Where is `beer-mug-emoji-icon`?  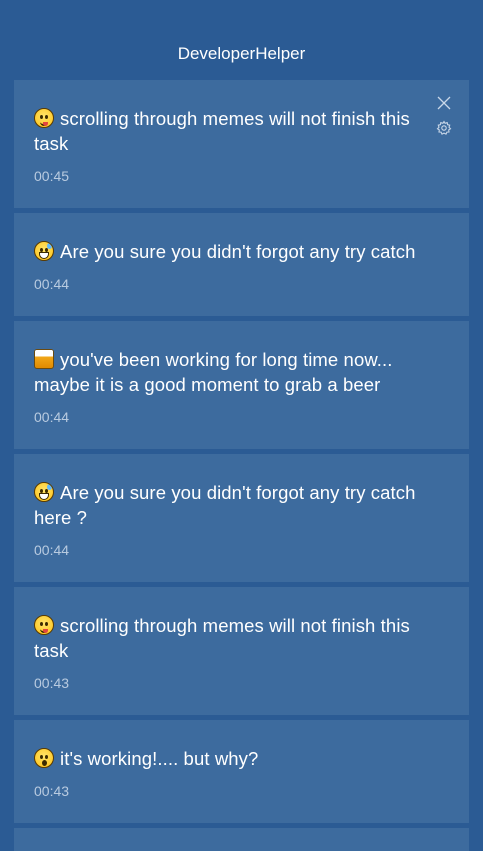 beer-mug-emoji-icon is located at coordinates (44, 359).